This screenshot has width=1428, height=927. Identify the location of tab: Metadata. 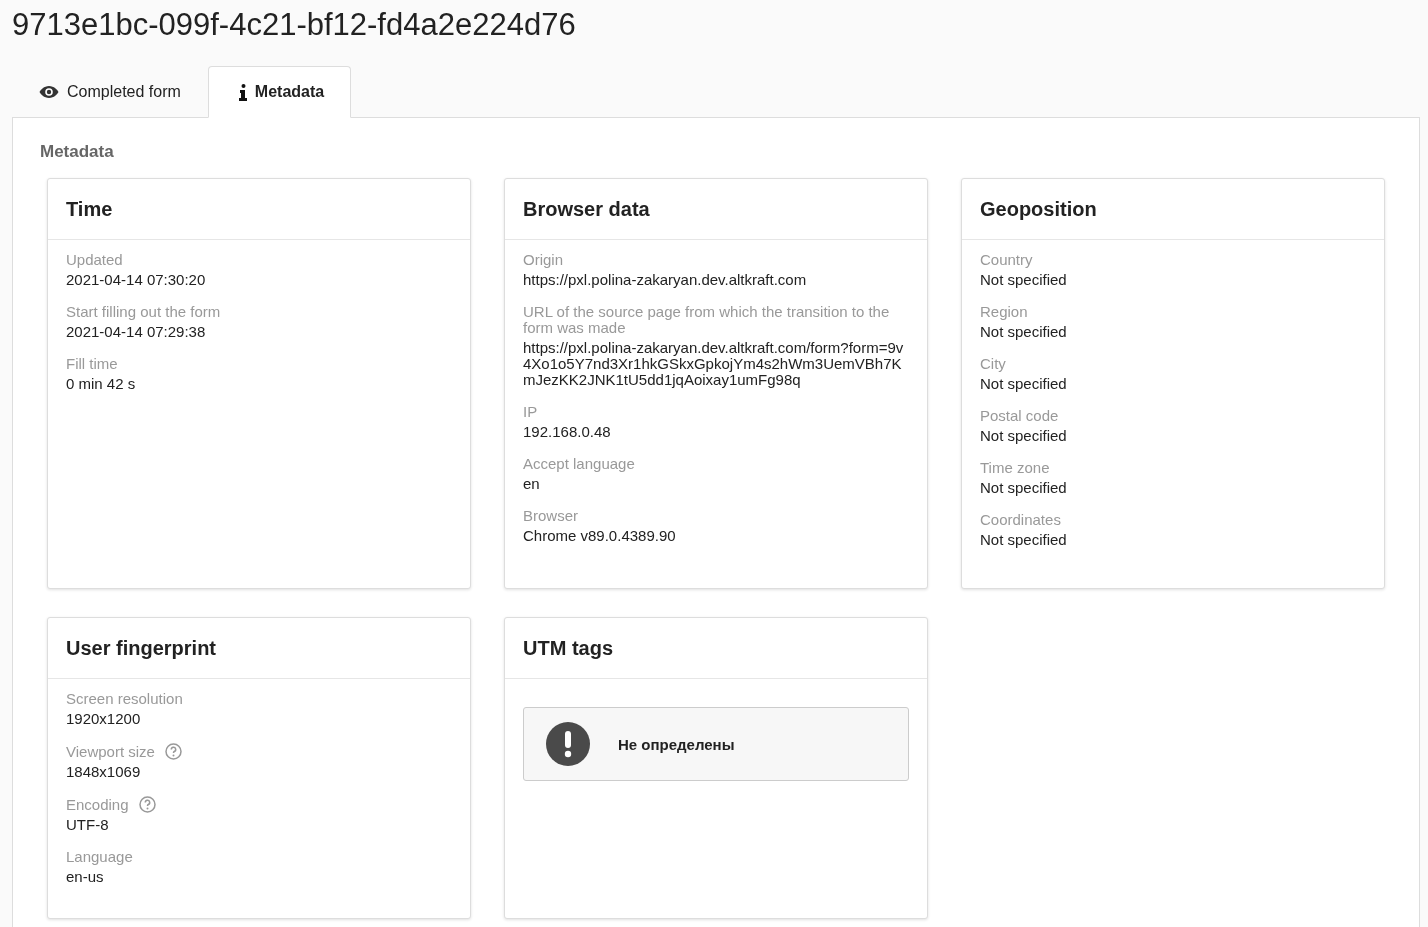
(279, 92).